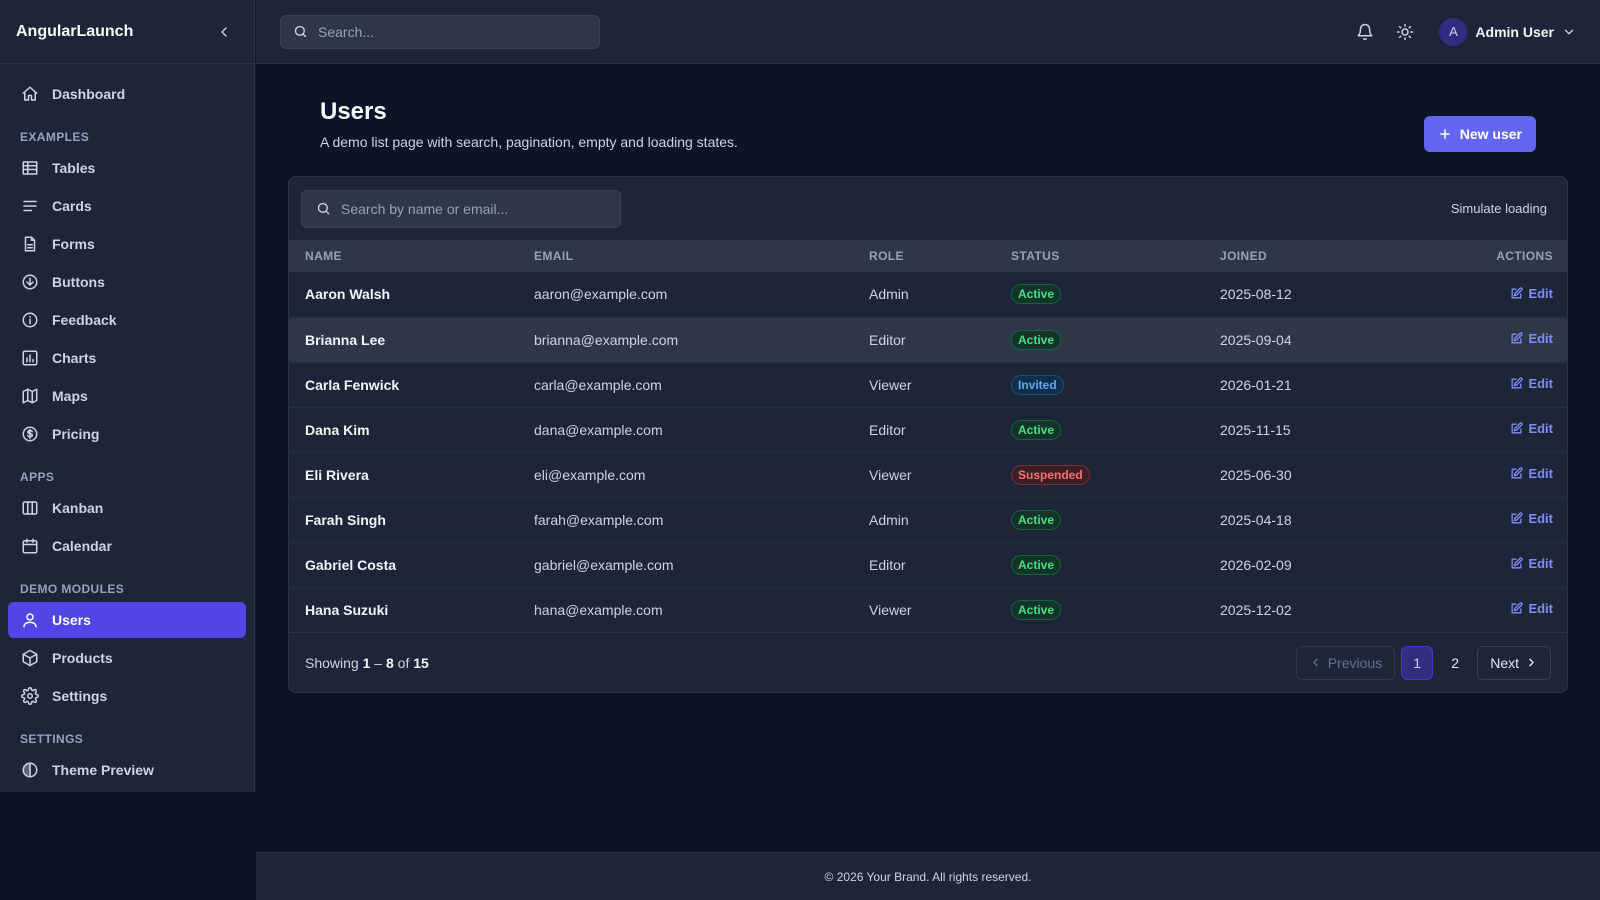  What do you see at coordinates (30, 508) in the screenshot?
I see `columns-icon` at bounding box center [30, 508].